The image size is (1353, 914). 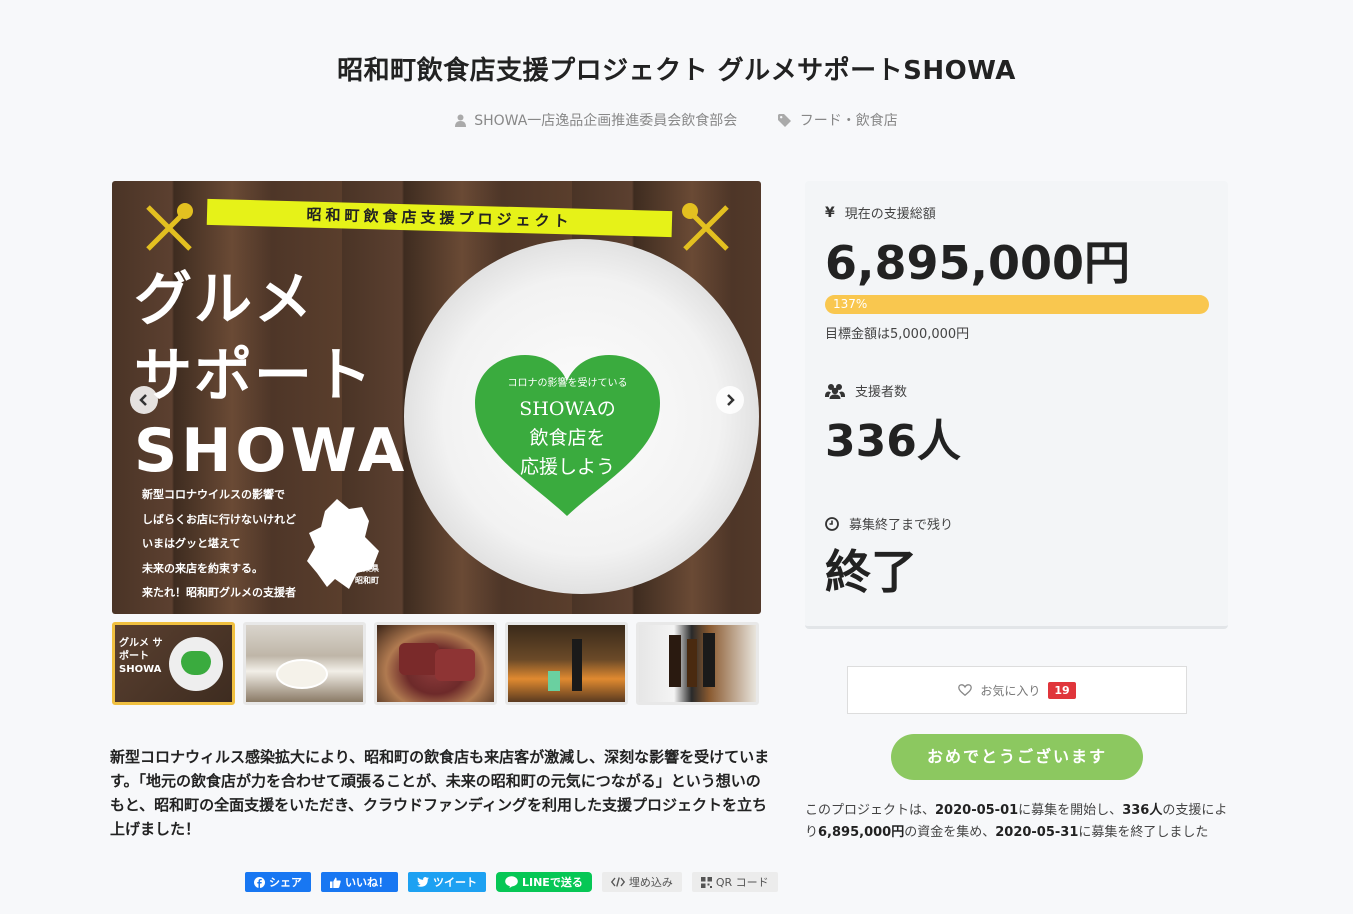 I want to click on thumbs-up-icon, so click(x=335, y=882).